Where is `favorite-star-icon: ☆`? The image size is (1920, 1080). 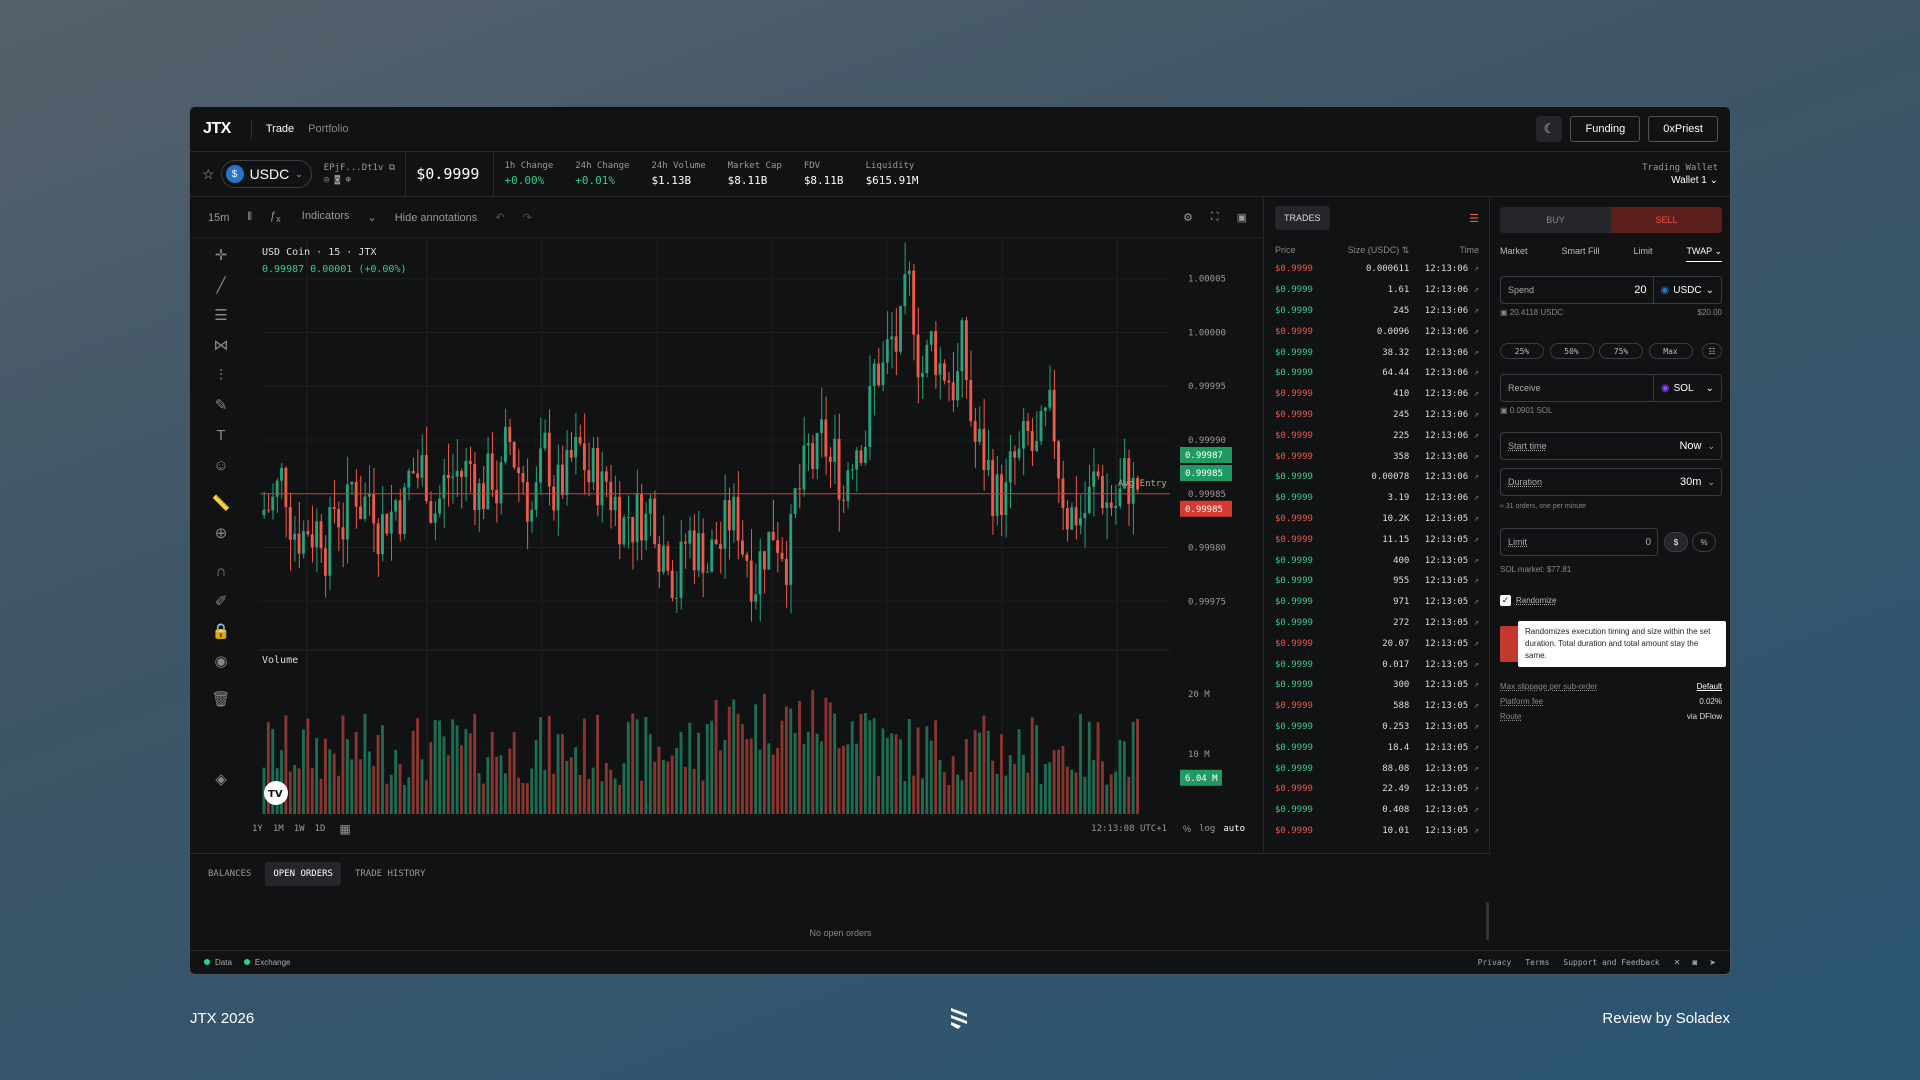 favorite-star-icon: ☆ is located at coordinates (208, 174).